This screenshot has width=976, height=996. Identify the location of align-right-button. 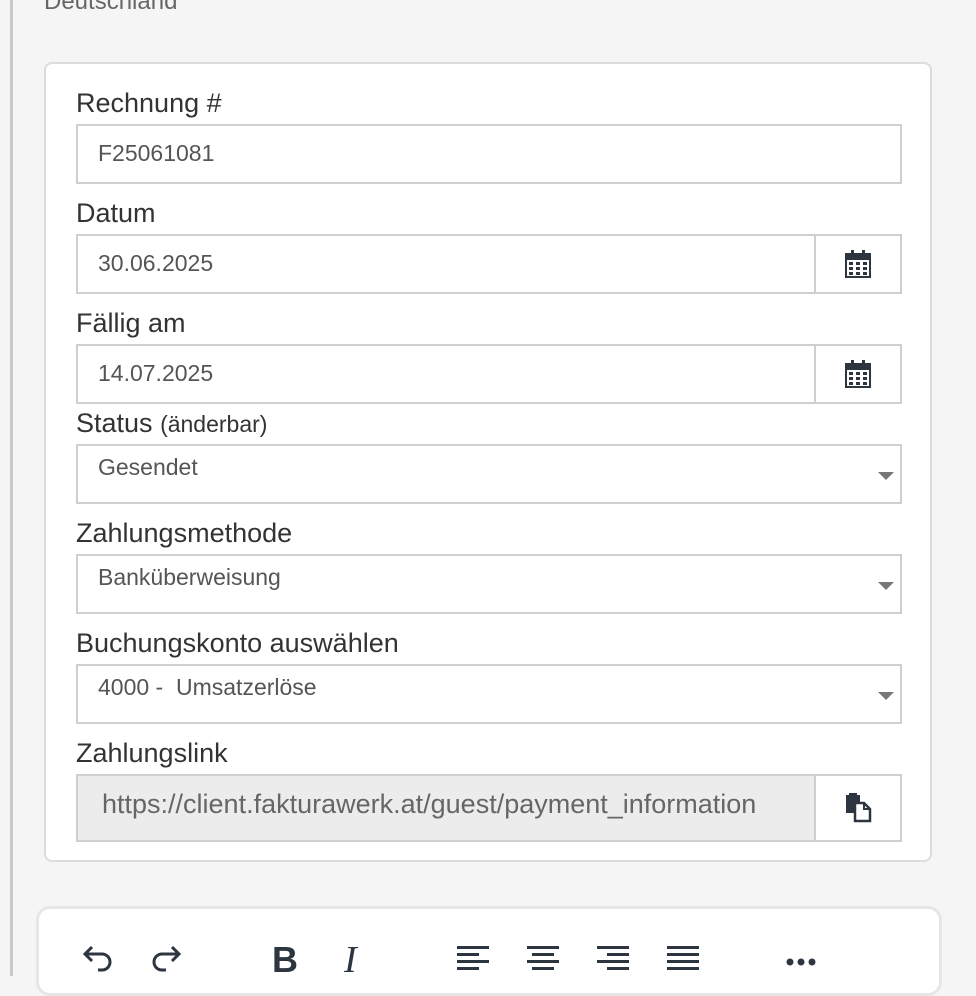
(613, 957).